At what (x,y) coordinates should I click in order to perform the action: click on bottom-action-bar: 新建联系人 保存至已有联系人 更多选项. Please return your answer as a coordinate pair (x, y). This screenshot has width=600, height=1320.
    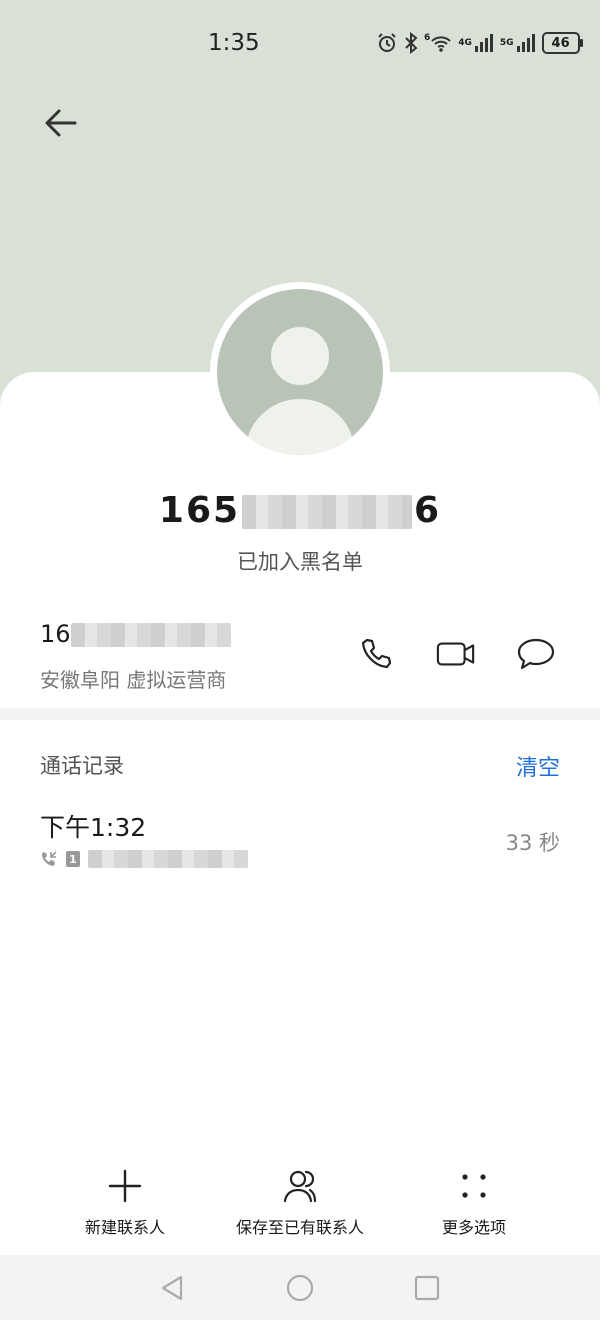
    Looking at the image, I should click on (300, 1208).